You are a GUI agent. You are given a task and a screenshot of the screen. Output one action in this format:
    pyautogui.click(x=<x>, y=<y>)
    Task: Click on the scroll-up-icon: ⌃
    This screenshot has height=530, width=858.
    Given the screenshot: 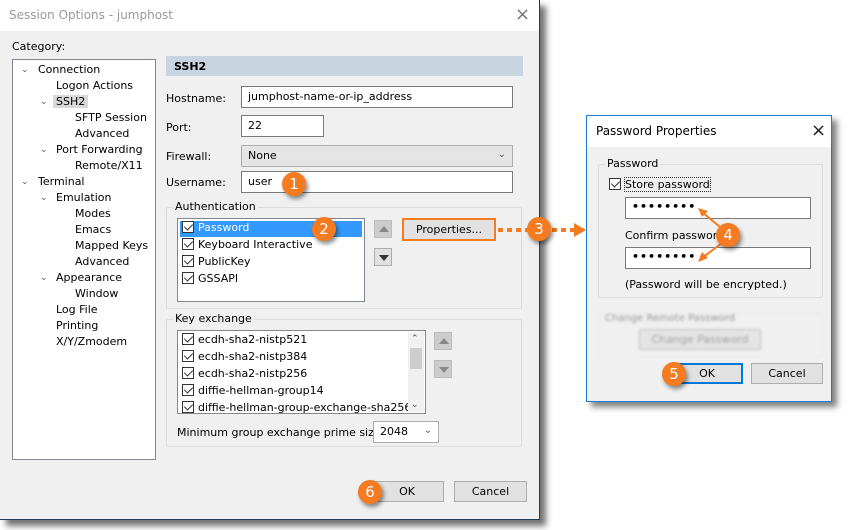 What is the action you would take?
    pyautogui.click(x=415, y=339)
    